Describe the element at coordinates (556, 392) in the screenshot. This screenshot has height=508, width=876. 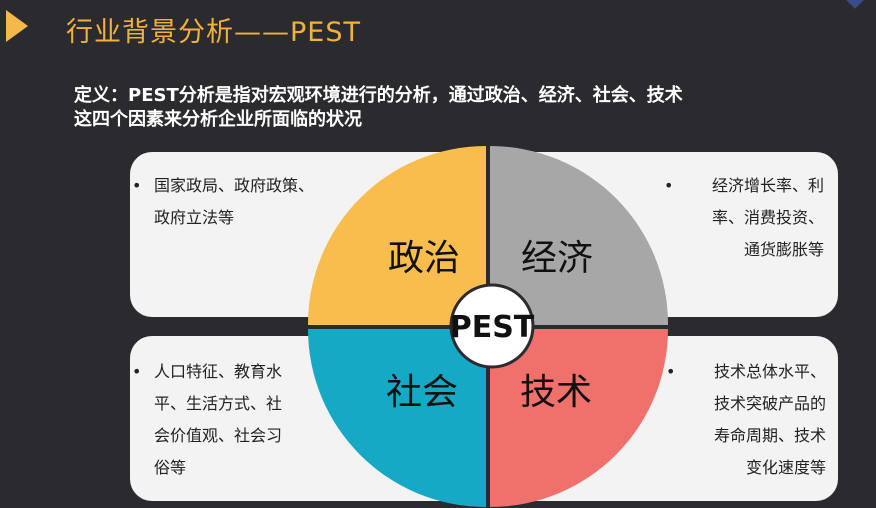
I see `technological-label: 技术` at that location.